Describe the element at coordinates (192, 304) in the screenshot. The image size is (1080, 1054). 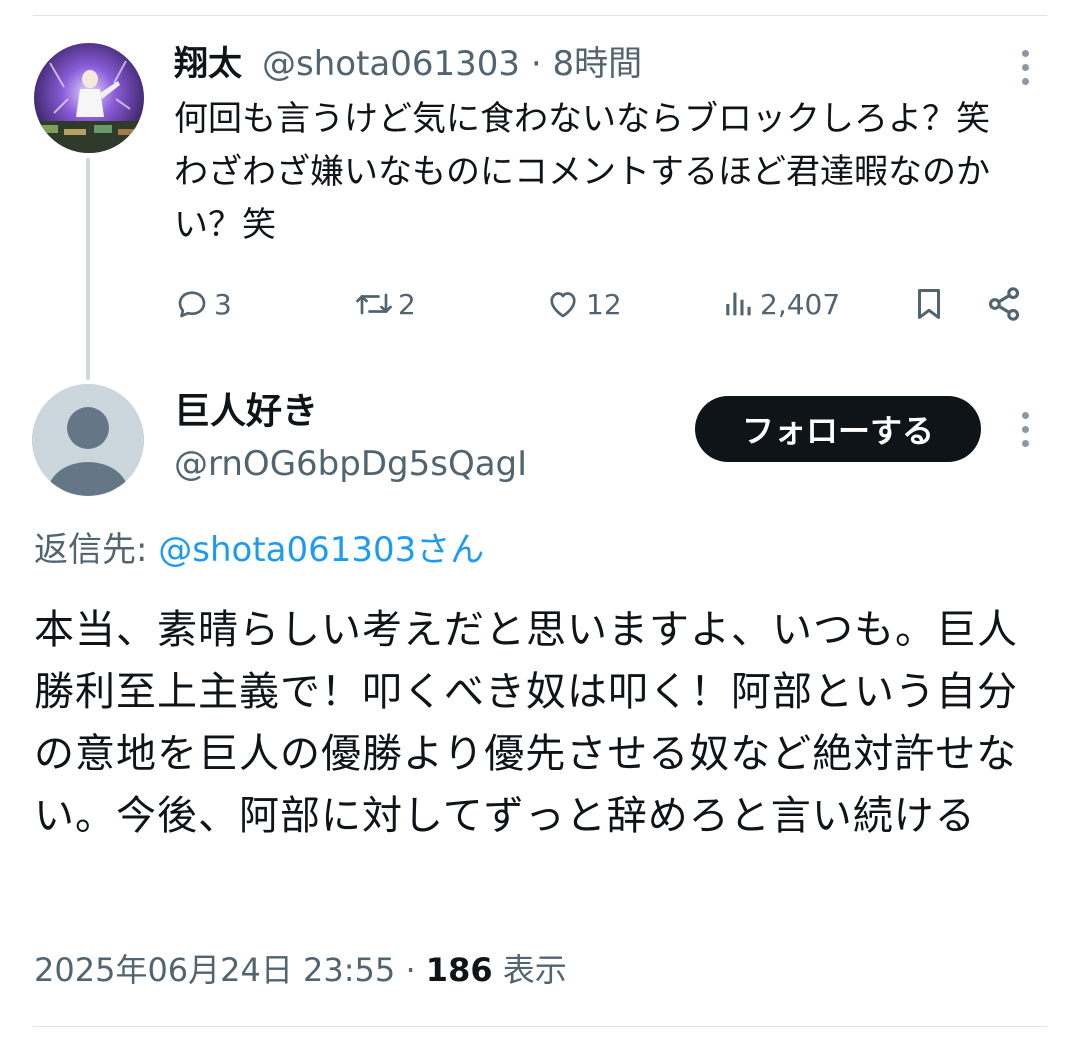
I see `reply-icon` at that location.